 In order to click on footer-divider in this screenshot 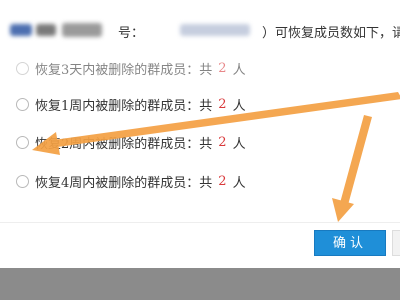, I will do `click(200, 222)`.